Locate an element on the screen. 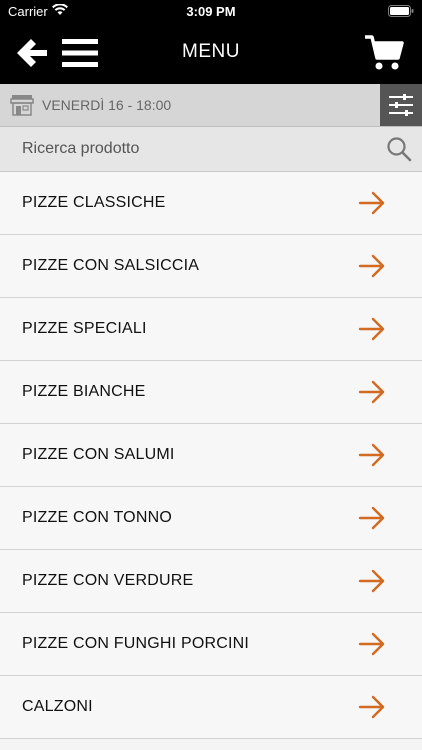 Image resolution: width=422 pixels, height=750 pixels. category-label: PIZZE CLASSICHE is located at coordinates (94, 202).